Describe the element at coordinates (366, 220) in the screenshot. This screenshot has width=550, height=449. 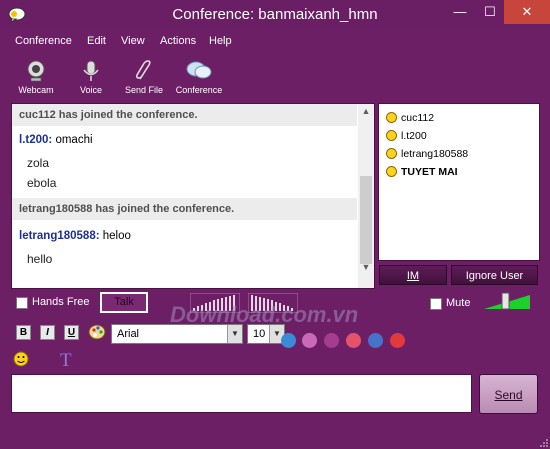
I see `scroll-thumb` at that location.